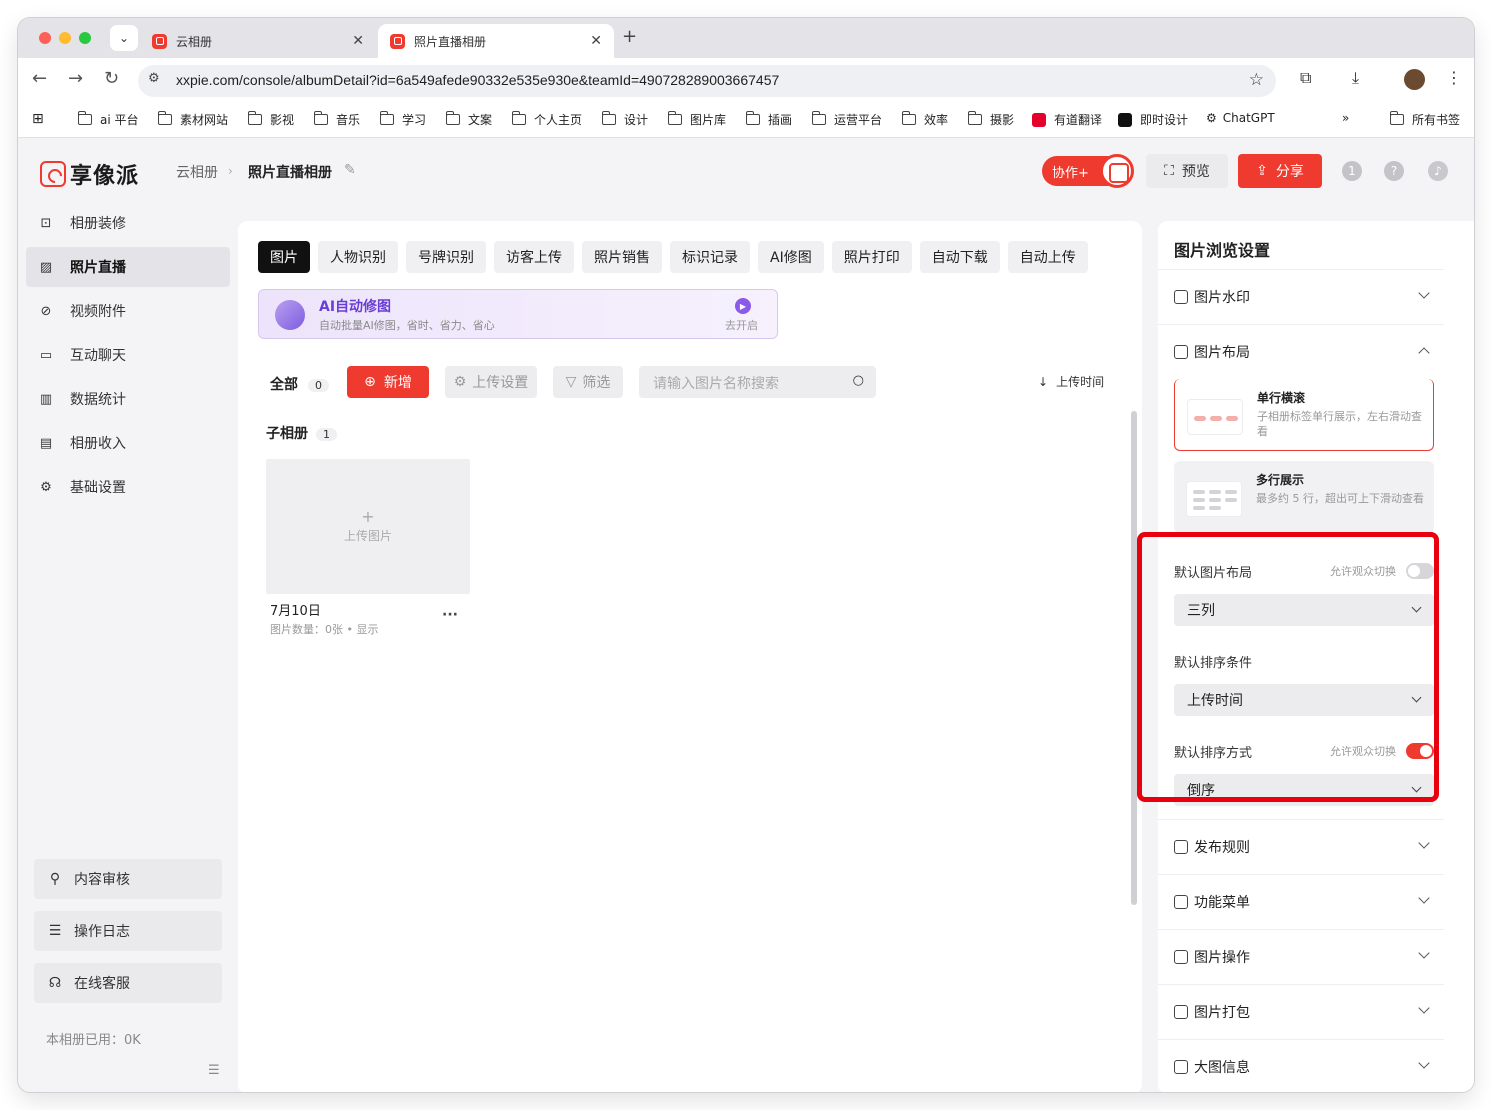 This screenshot has height=1110, width=1492. I want to click on apps-grid-icon: ⊞, so click(38, 119).